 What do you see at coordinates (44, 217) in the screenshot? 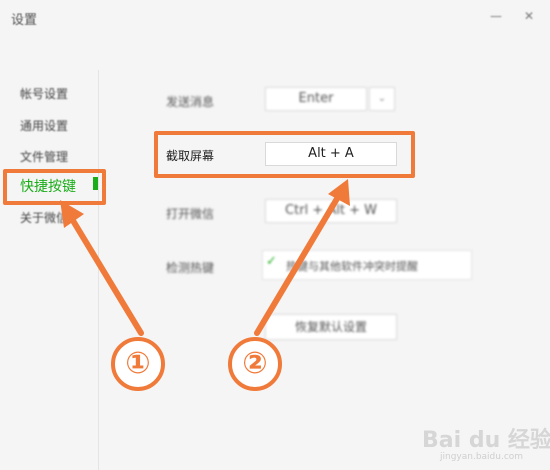
I see `sidebar-item-about: 关于微信` at bounding box center [44, 217].